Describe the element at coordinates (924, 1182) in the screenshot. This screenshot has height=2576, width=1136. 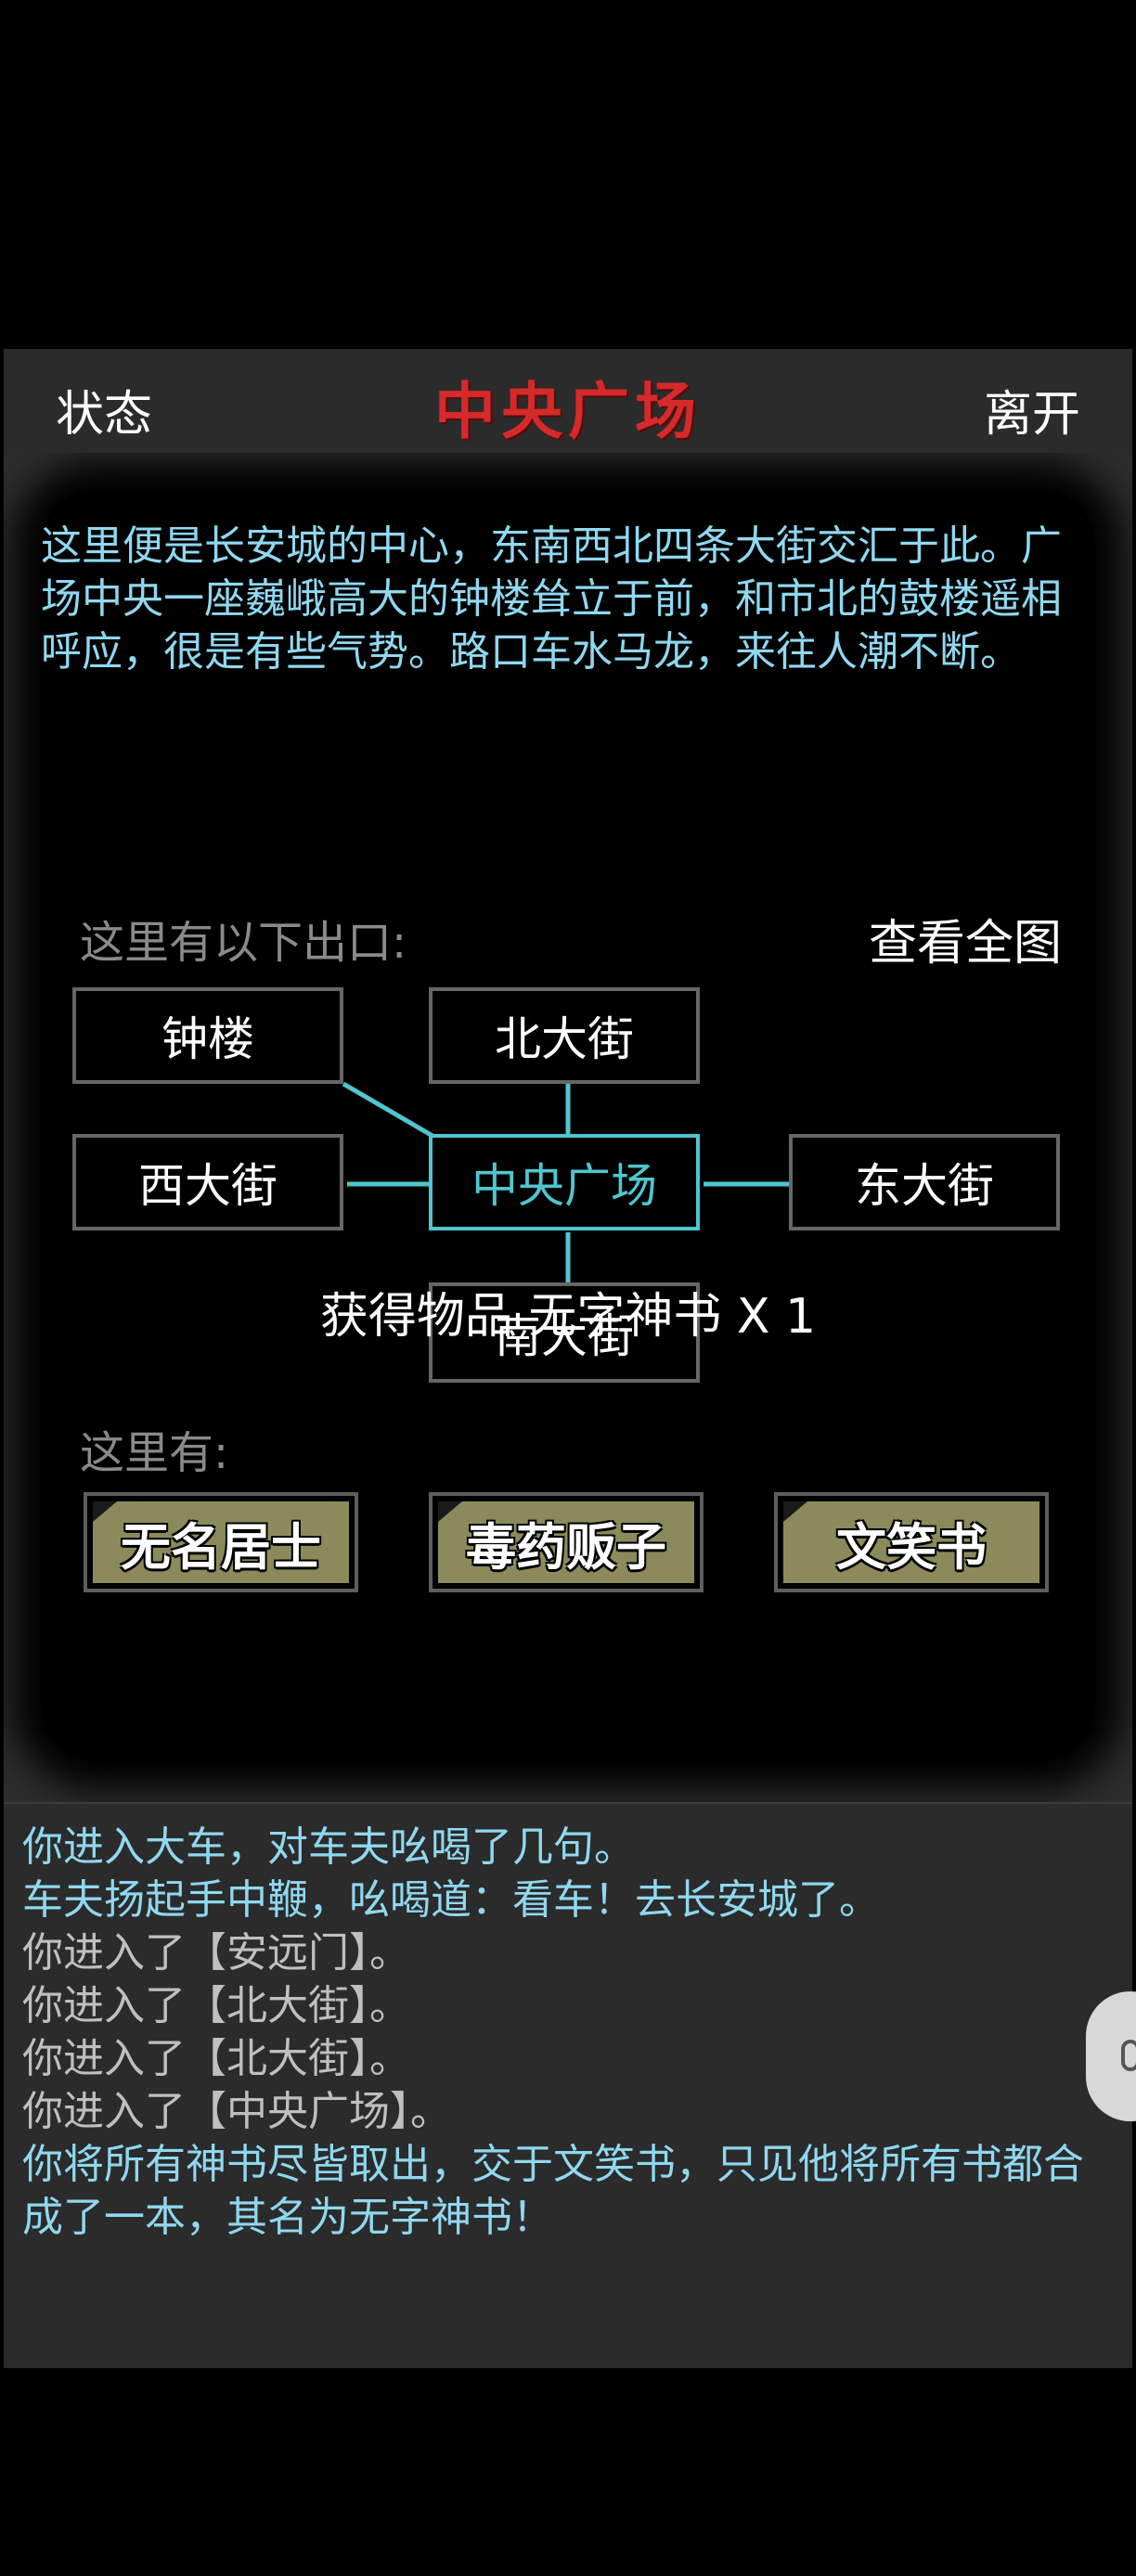
I see `exit-east-street: 东大街` at that location.